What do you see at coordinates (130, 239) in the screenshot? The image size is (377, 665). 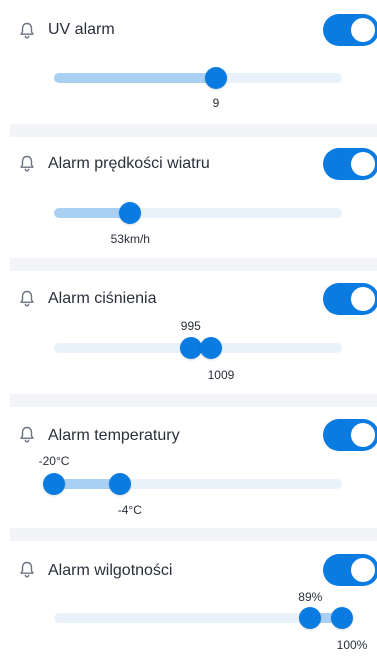 I see `slider-value-label: 53km/h` at bounding box center [130, 239].